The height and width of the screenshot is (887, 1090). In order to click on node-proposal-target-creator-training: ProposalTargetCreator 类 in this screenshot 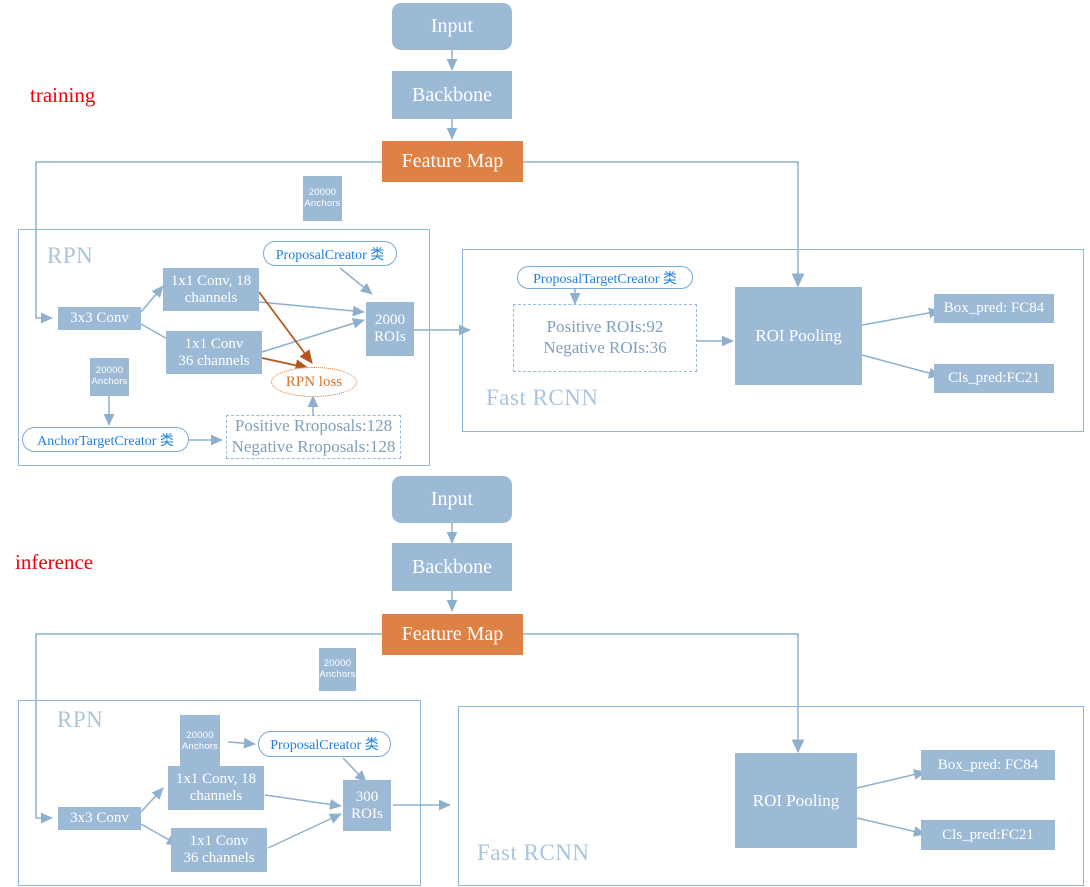, I will do `click(605, 277)`.